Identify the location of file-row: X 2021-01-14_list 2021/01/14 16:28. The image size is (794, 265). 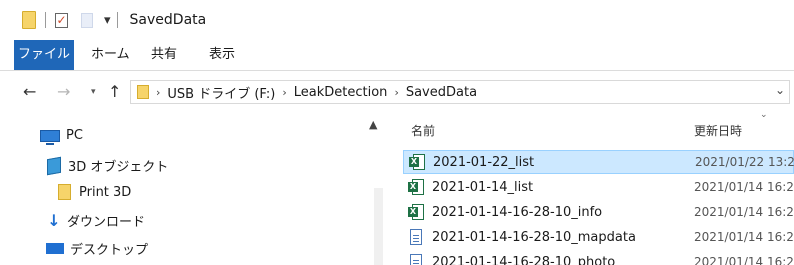
(598, 187).